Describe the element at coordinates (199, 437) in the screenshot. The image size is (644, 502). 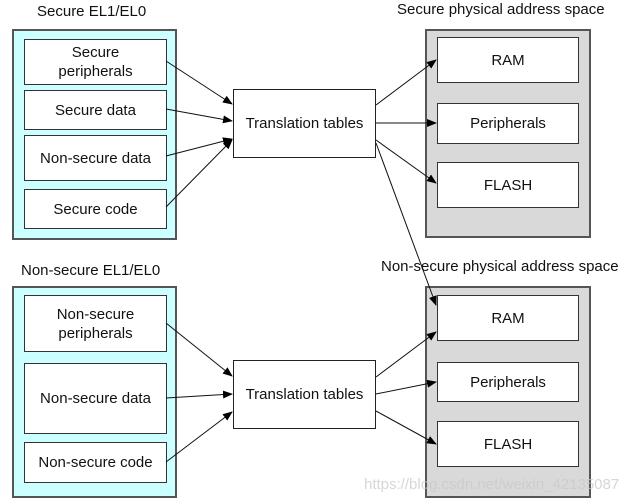
I see `arrow-nonsecure-code` at that location.